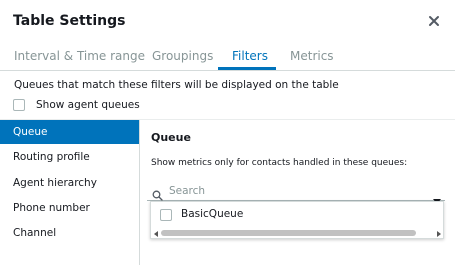  I want to click on tab-interval-time-range: Interval & Time range, so click(79, 56).